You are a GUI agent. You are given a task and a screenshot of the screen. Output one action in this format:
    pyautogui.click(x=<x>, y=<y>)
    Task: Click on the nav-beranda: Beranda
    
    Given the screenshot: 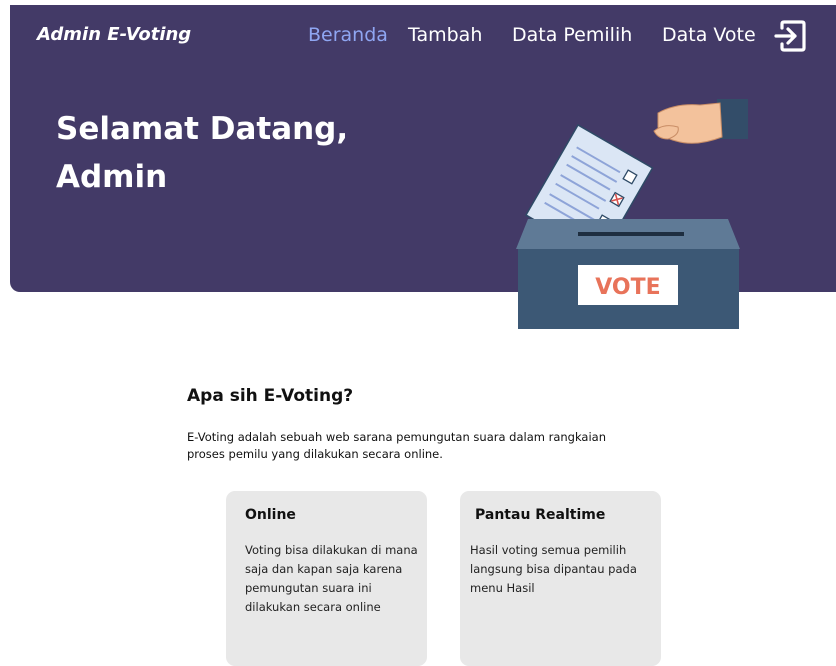 What is the action you would take?
    pyautogui.click(x=348, y=35)
    